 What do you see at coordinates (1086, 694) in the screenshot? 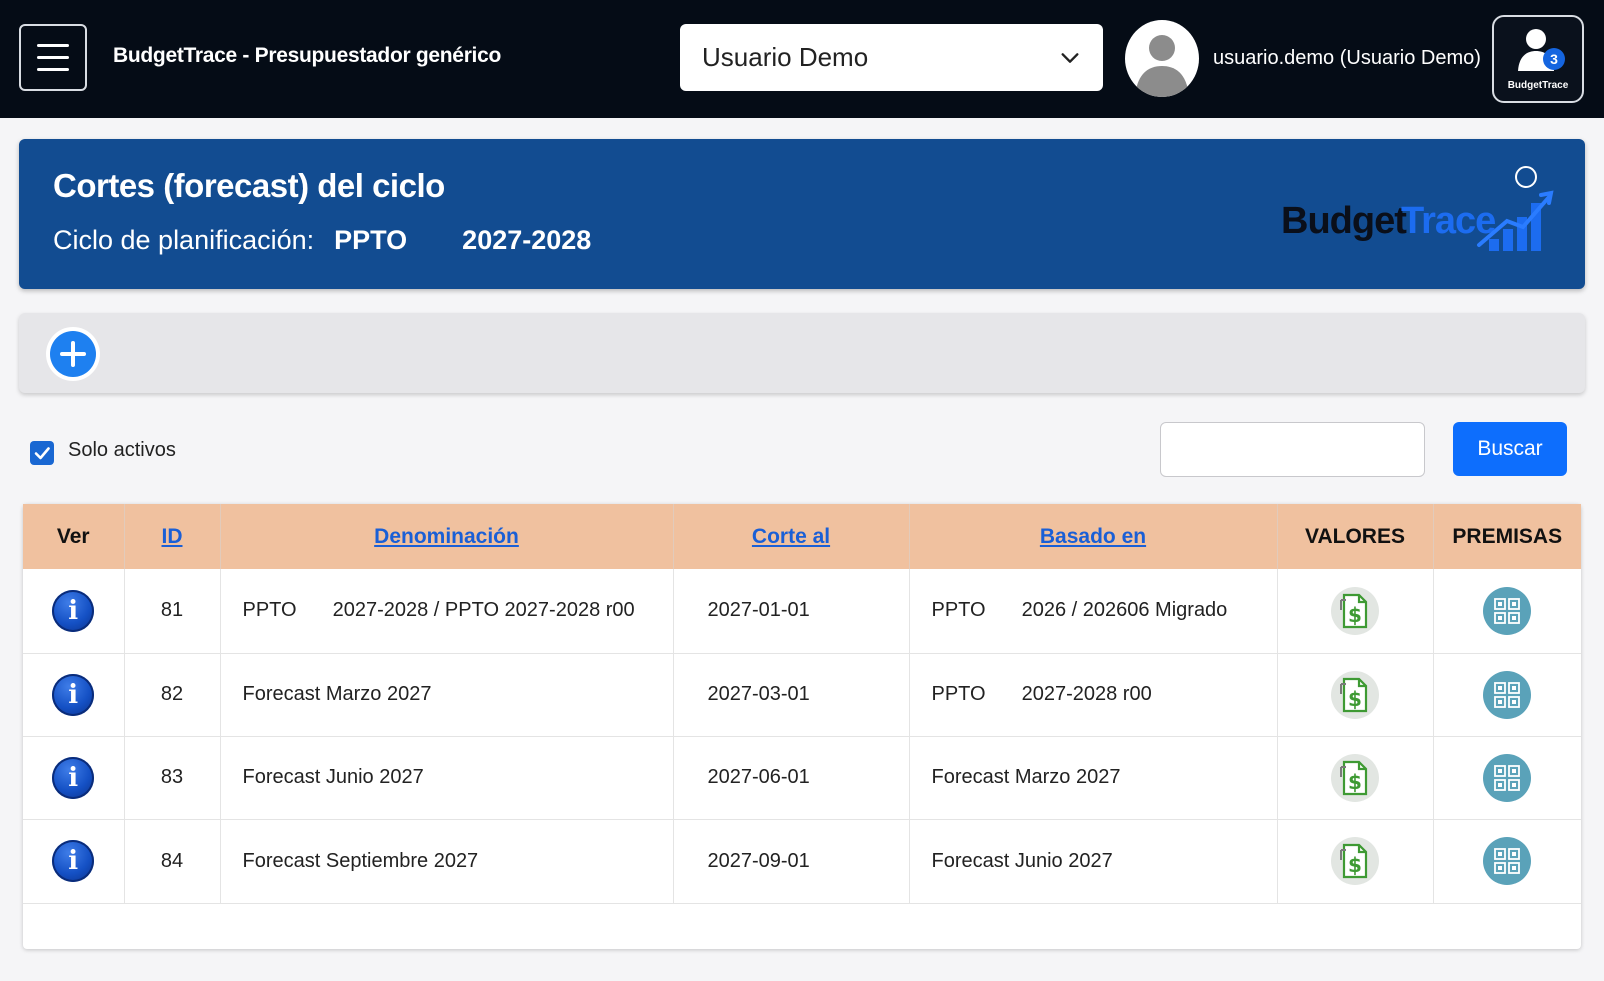
I see `basado-part-b: 2027-2028 r00` at bounding box center [1086, 694].